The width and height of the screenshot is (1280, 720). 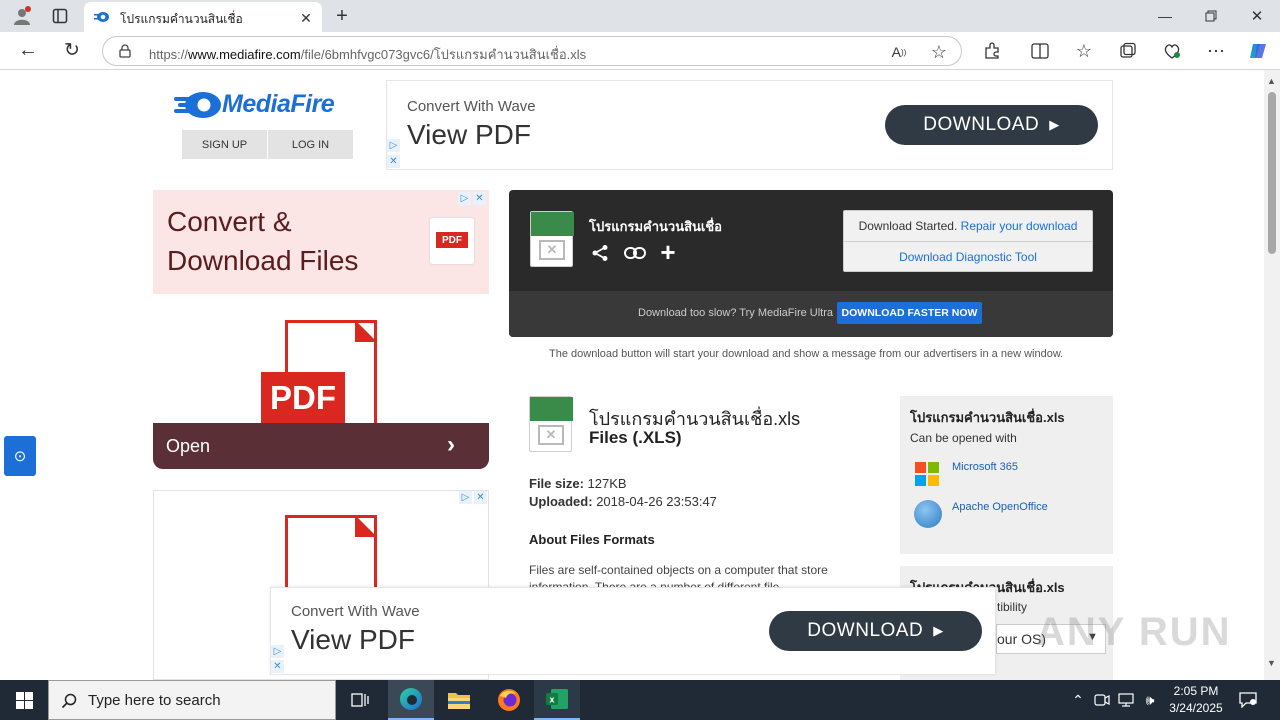 I want to click on lock-icon, so click(x=125, y=51).